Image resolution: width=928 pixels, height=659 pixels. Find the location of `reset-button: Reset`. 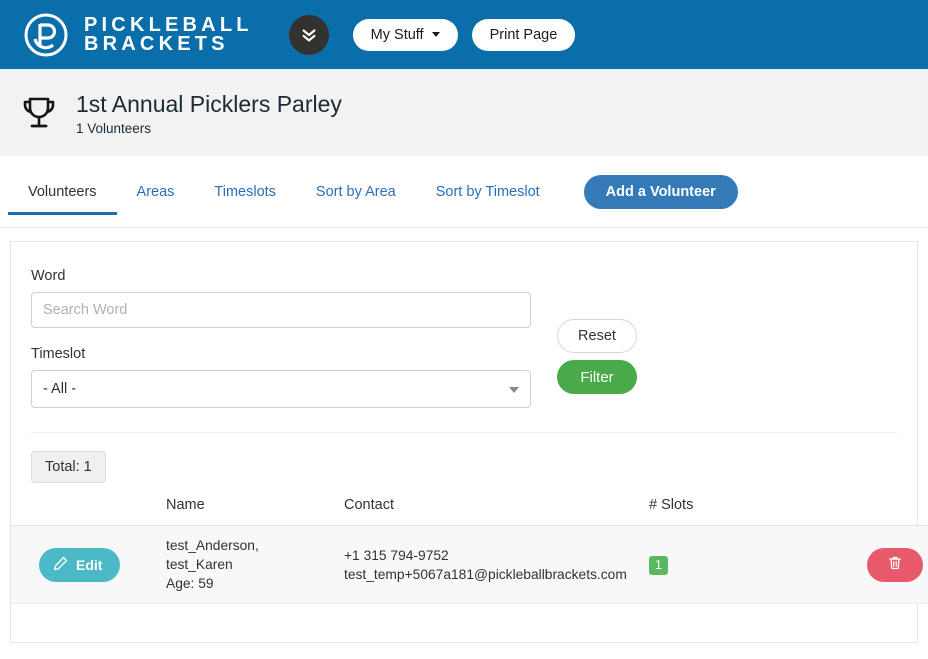

reset-button: Reset is located at coordinates (597, 336).